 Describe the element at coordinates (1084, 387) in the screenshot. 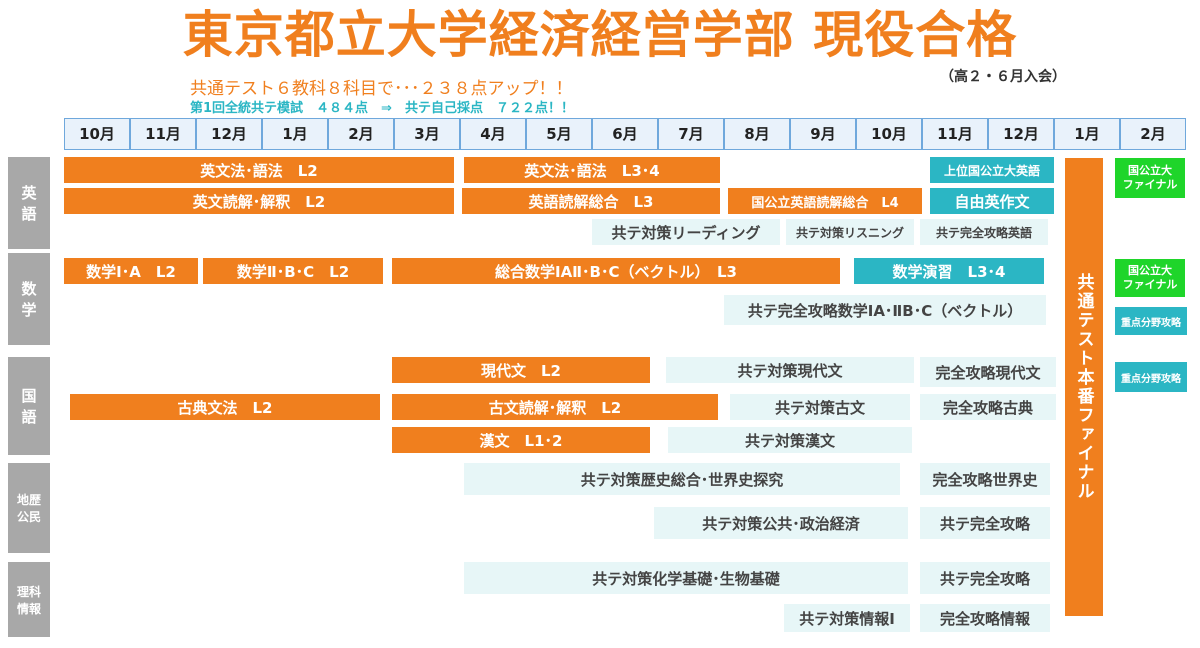

I see `final-course-bar: 共通テスト本番ファイナル` at that location.